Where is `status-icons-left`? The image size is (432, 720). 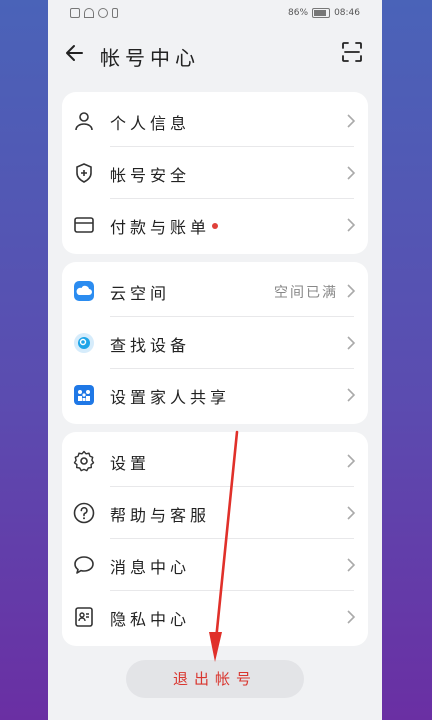 status-icons-left is located at coordinates (94, 13).